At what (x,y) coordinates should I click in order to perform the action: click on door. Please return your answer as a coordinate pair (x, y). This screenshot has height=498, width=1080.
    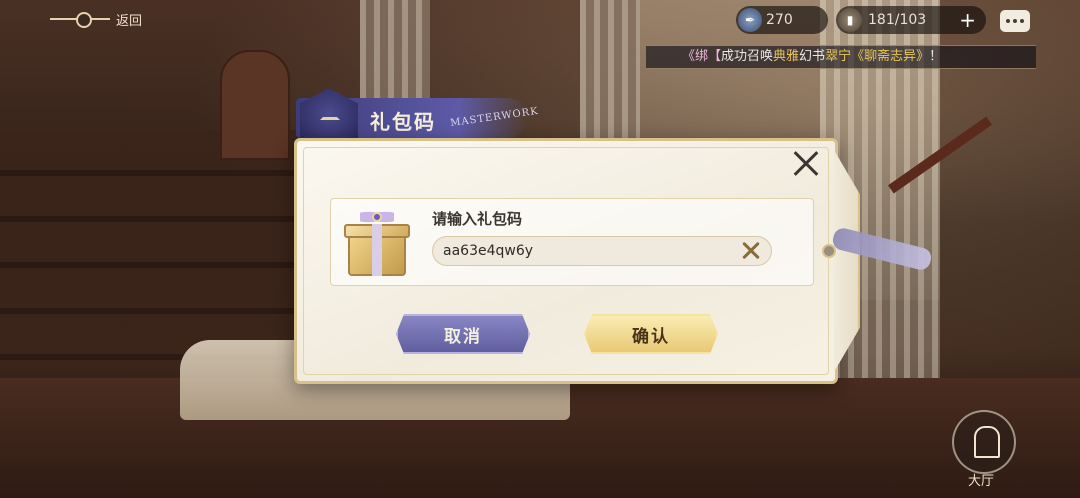
    Looking at the image, I should click on (255, 105).